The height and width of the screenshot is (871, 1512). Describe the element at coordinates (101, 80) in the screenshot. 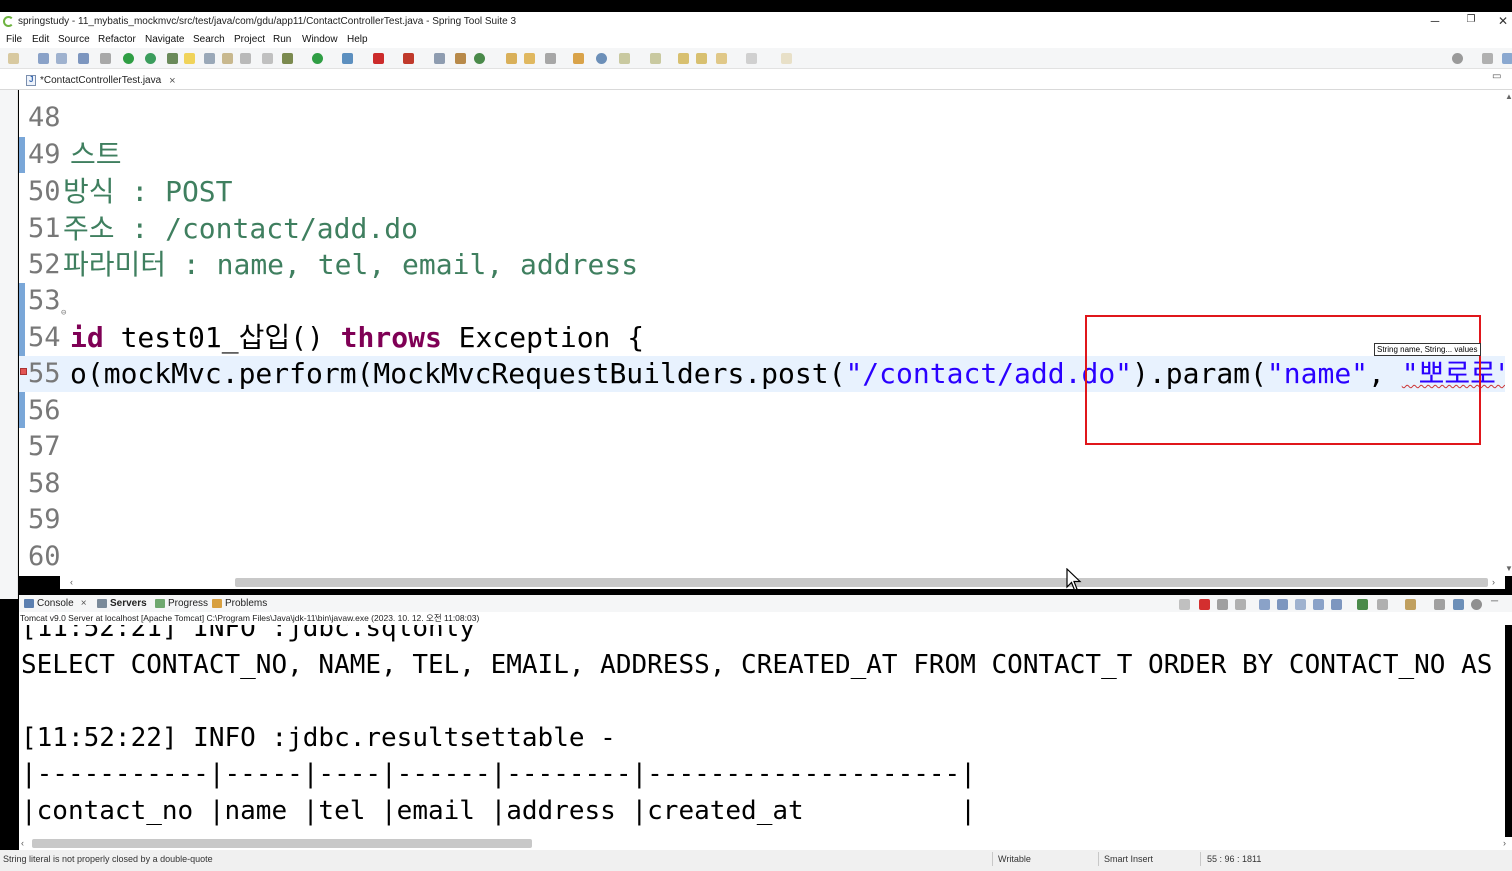

I see `editor-tab-contactcontrollertest: *ContactControllerTest.java ×` at that location.